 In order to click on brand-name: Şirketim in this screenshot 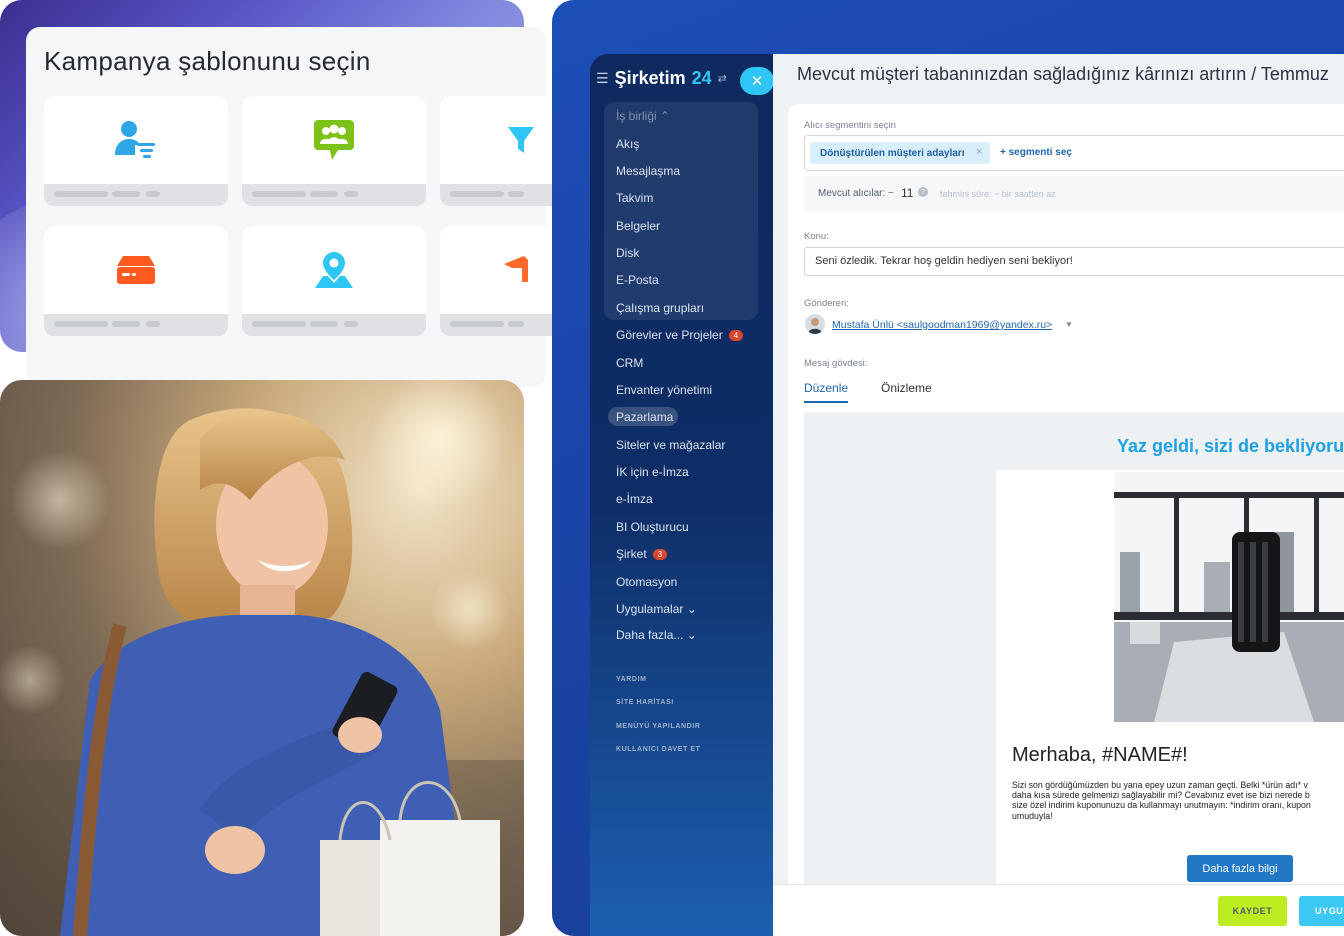, I will do `click(650, 78)`.